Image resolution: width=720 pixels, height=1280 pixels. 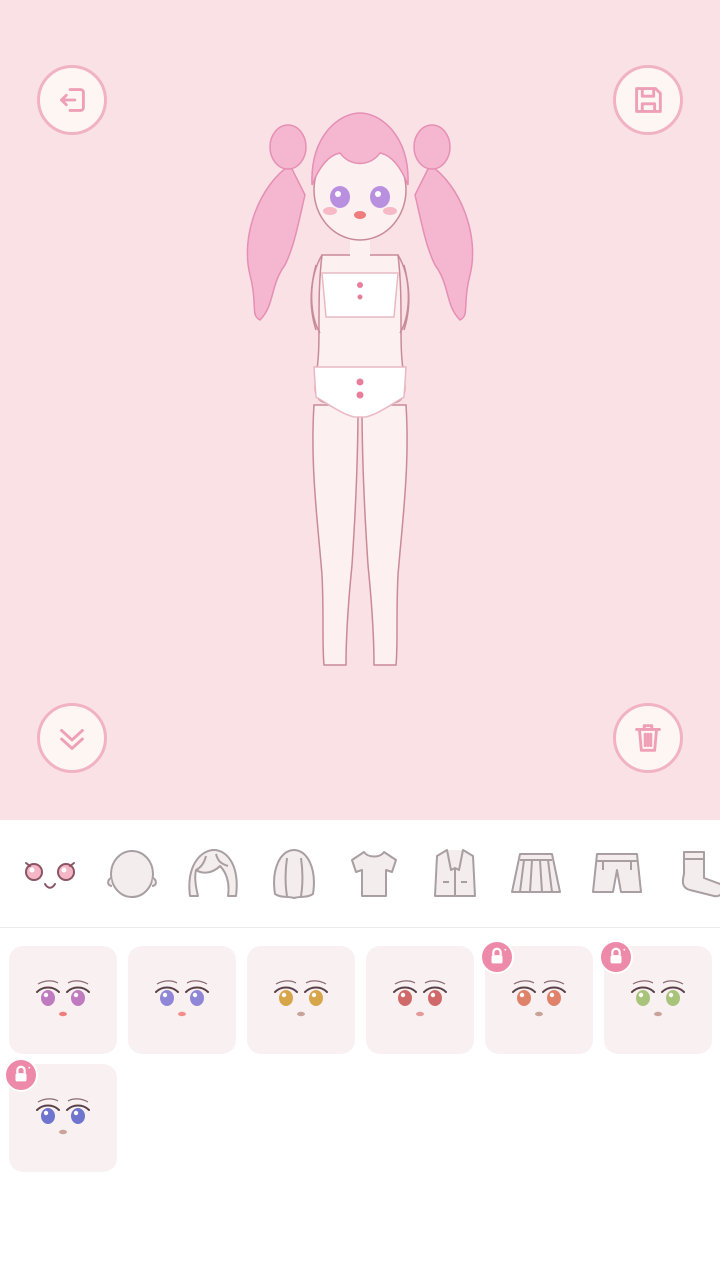 I want to click on skirt-icon, so click(x=536, y=873).